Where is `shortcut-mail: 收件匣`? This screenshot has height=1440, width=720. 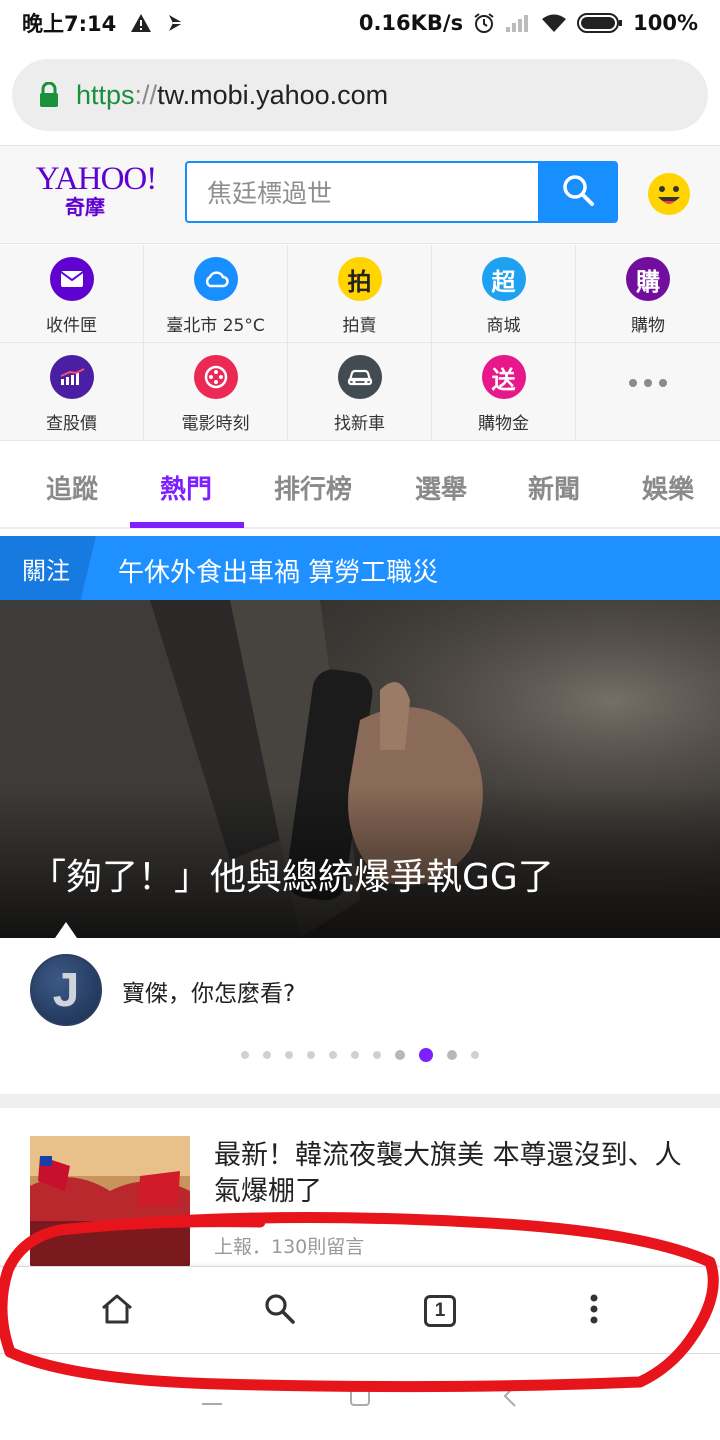
shortcut-mail: 收件匣 is located at coordinates (72, 294).